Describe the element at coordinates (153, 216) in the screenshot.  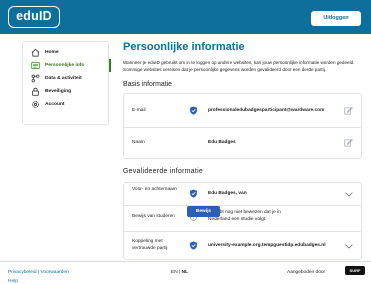
I see `study-proof-label: Bewijs van studeren` at that location.